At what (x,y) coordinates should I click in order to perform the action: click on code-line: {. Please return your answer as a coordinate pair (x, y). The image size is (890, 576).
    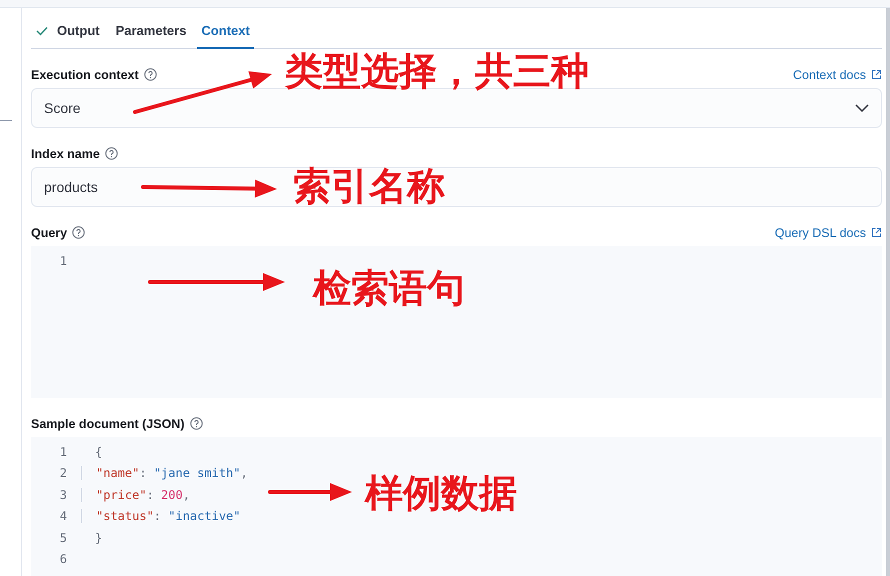
    Looking at the image, I should click on (98, 451).